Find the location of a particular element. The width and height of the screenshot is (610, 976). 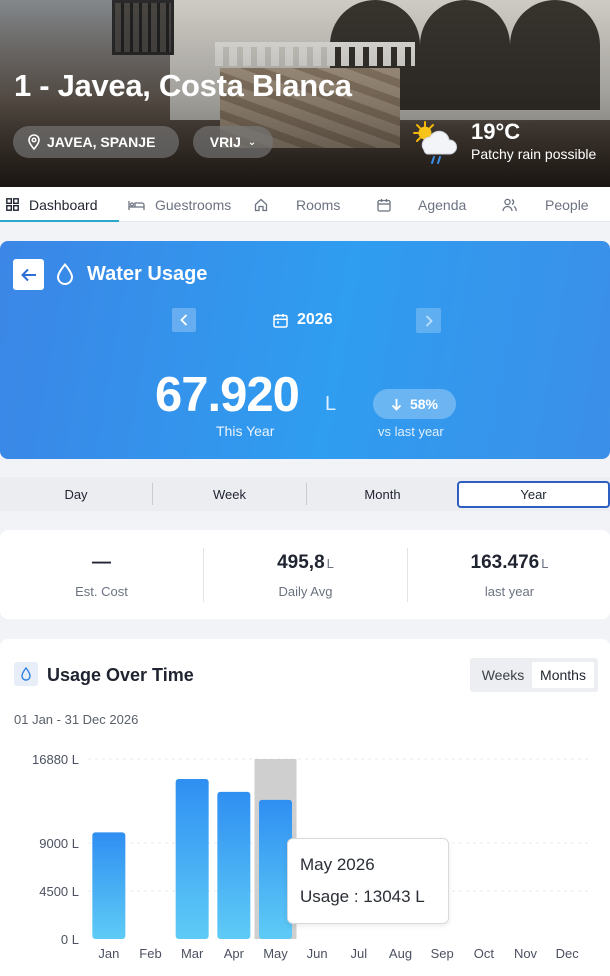

change-label: vs last year is located at coordinates (411, 431).